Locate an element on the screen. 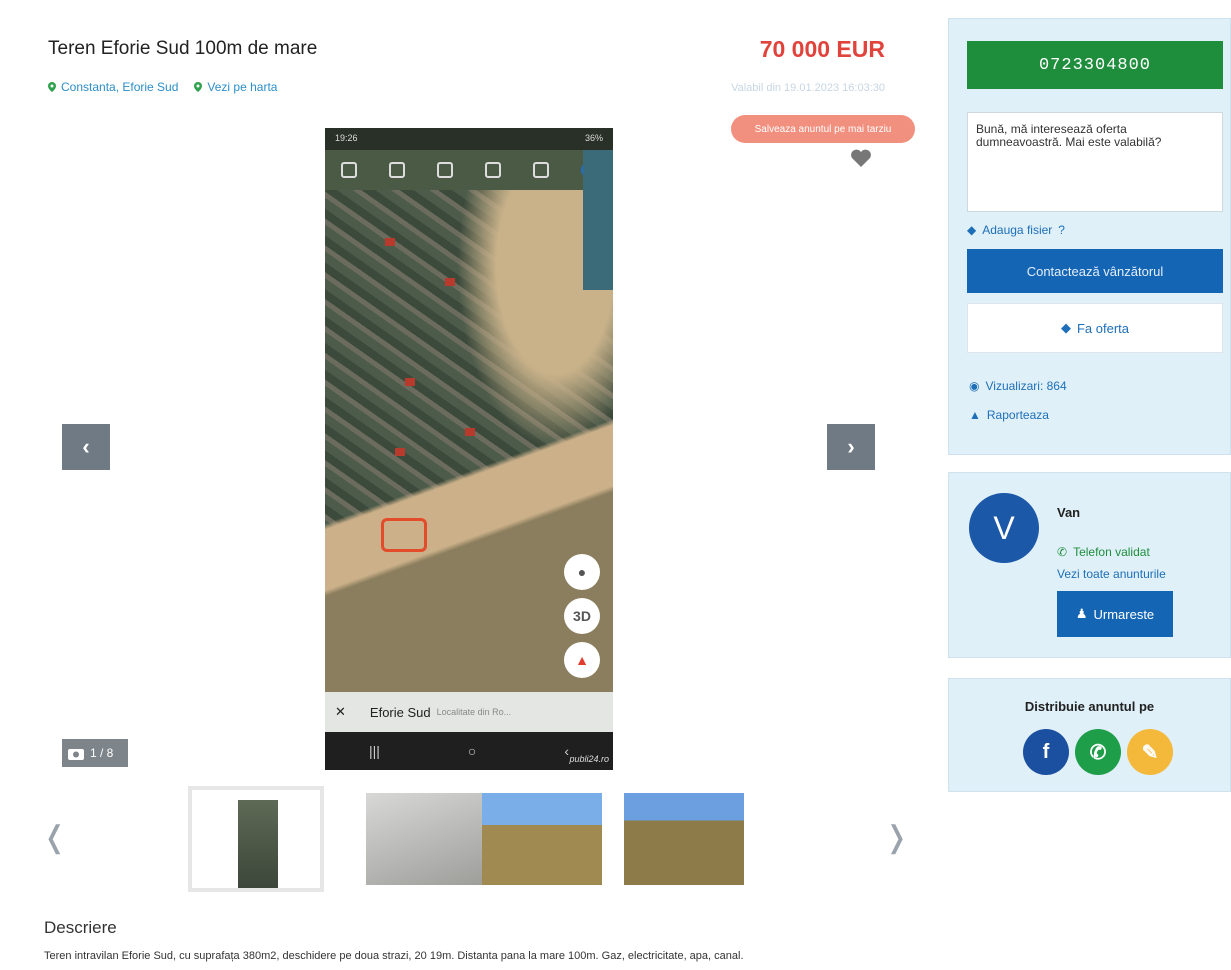 This screenshot has height=970, width=1231. thumbs-next-button: ❭ is located at coordinates (896, 837).